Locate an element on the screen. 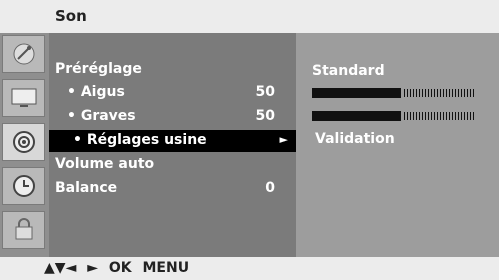 The width and height of the screenshot is (499, 280). menu-item-balance: Balance 0 is located at coordinates (172, 189).